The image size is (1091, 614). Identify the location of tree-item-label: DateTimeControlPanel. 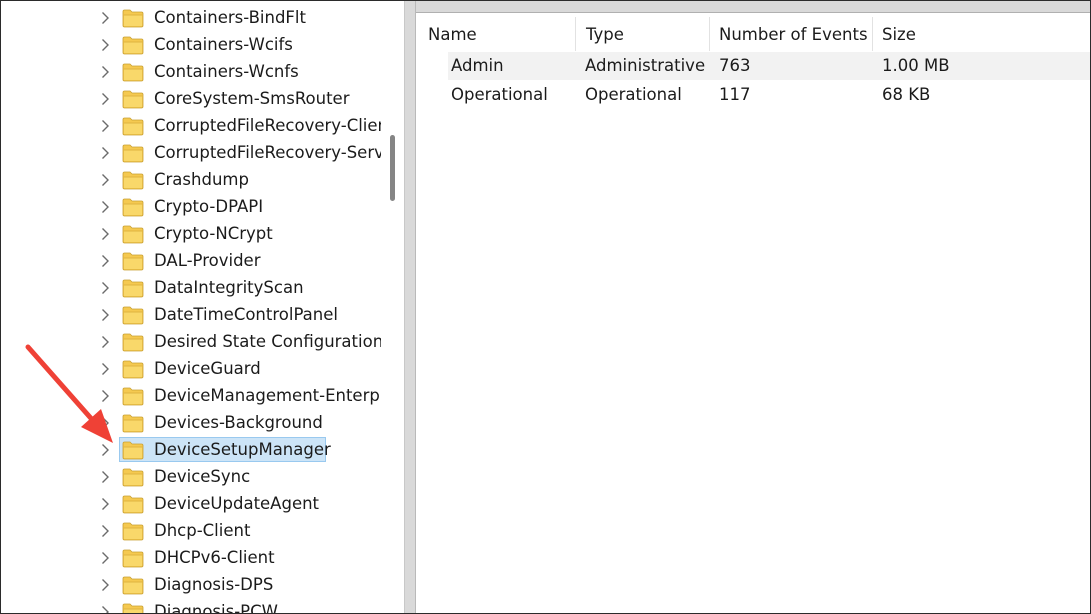
(246, 314).